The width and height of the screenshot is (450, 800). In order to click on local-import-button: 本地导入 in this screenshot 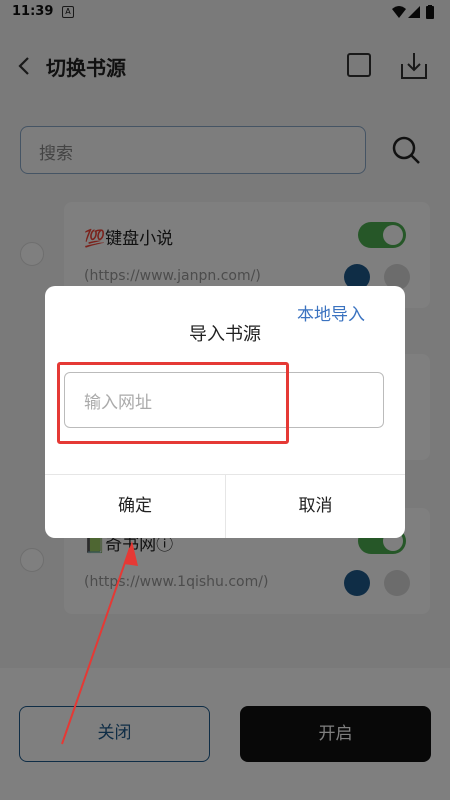, I will do `click(331, 312)`.